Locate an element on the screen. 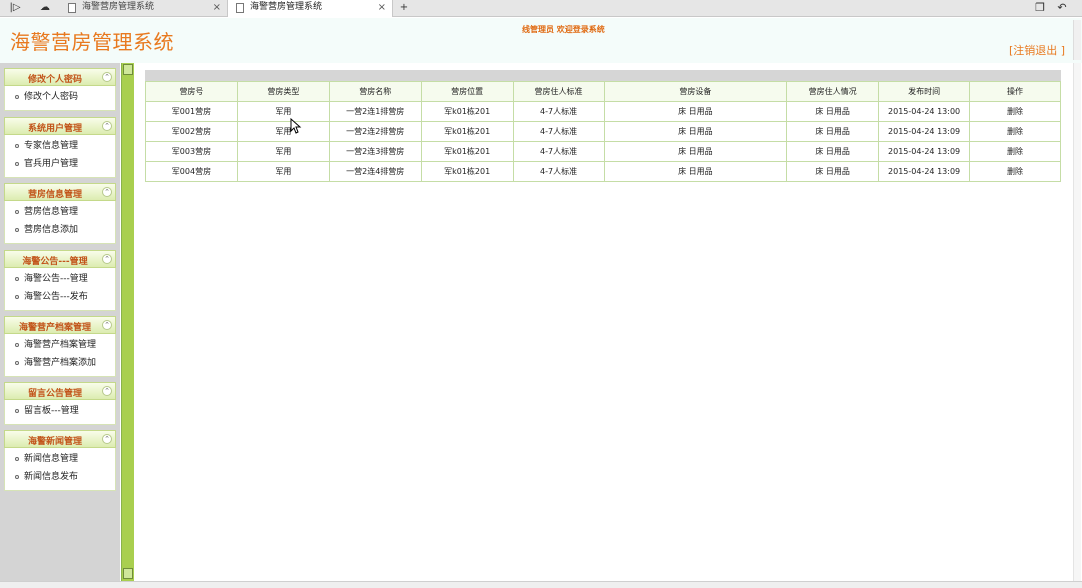 The width and height of the screenshot is (1082, 588). sidebar-item: 海警公告---发布 is located at coordinates (60, 297).